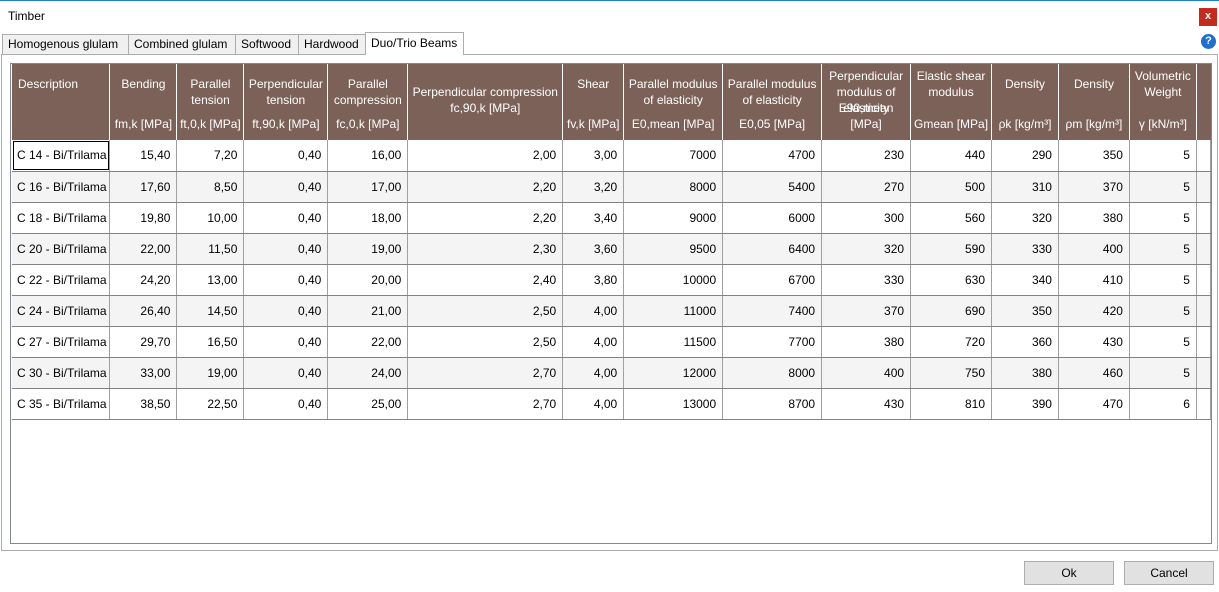  I want to click on table-cell: 360, so click(1025, 342).